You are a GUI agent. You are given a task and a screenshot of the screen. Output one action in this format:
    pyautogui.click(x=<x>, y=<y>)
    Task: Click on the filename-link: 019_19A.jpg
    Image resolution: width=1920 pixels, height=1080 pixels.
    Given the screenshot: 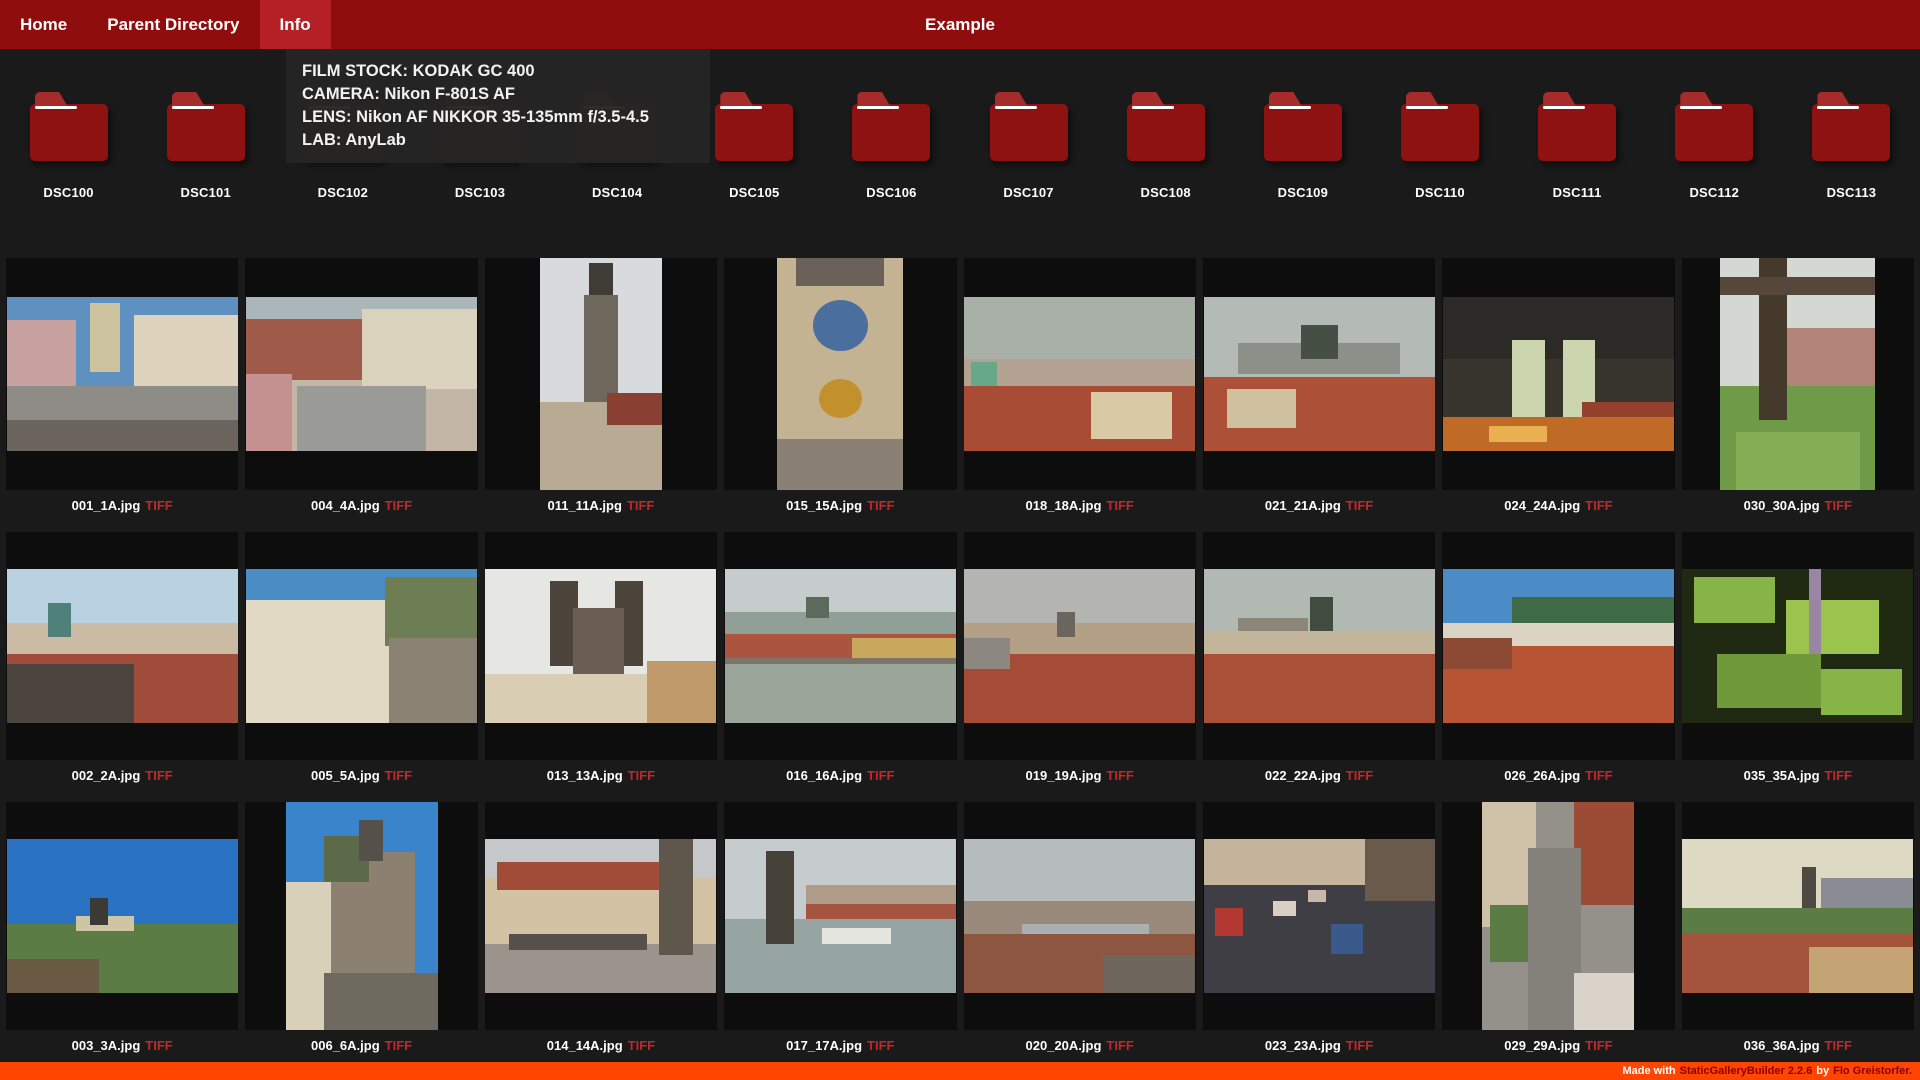 What is the action you would take?
    pyautogui.click(x=1064, y=775)
    